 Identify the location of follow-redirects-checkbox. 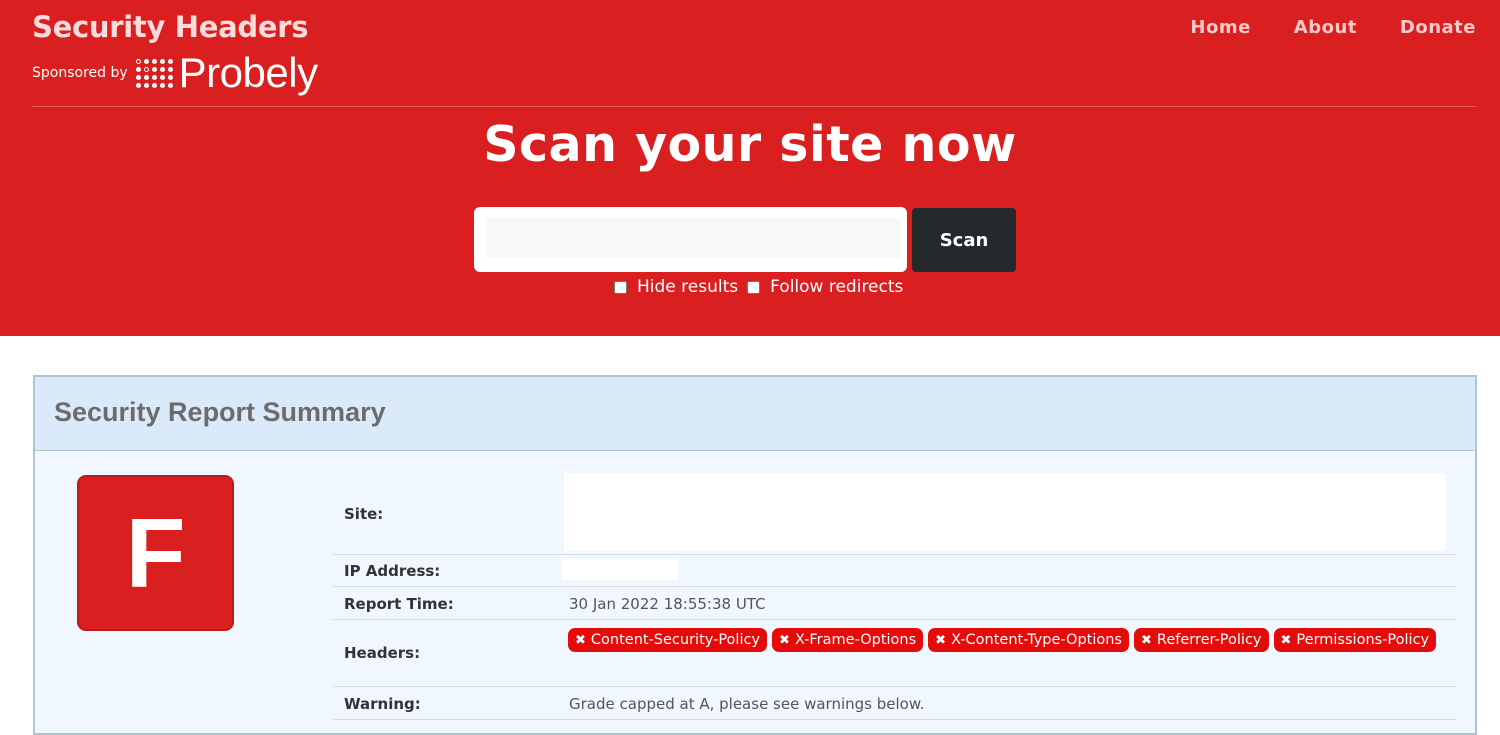
(754, 287).